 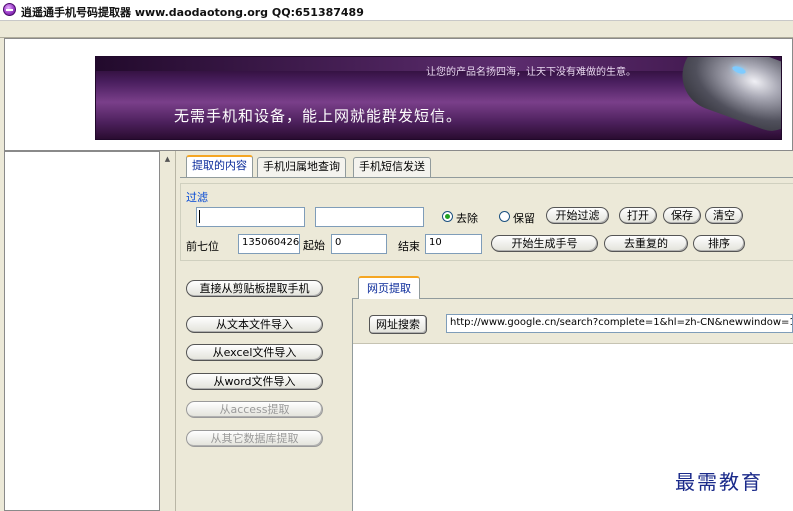 I want to click on banner-slogan: 让您的产品名扬四海，让天下没有难做的生意。, so click(x=531, y=72).